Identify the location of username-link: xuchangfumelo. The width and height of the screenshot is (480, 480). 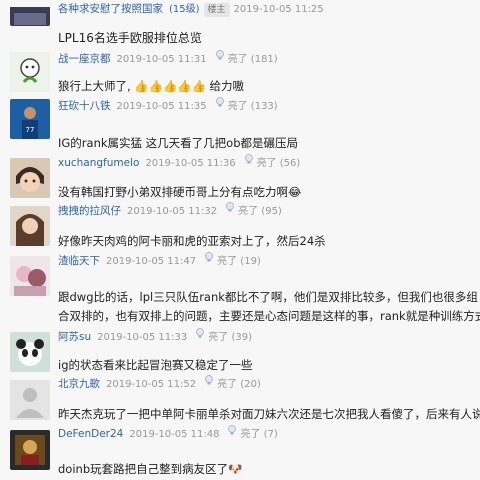
(98, 163).